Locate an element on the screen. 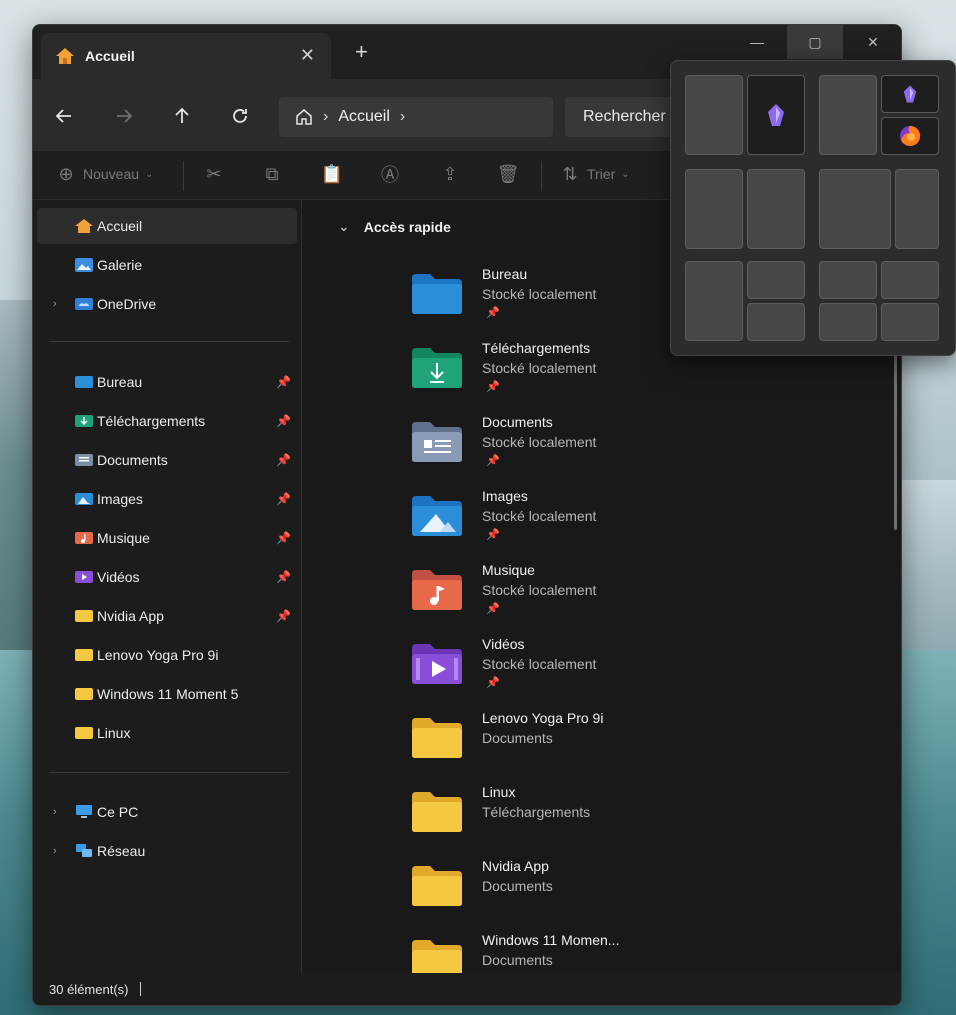  item-name: Images is located at coordinates (505, 496).